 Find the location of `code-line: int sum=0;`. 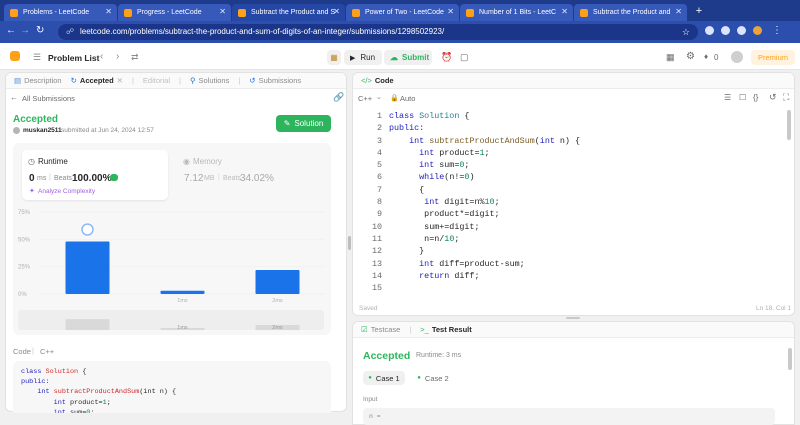

code-line: int sum=0; is located at coordinates (176, 410).